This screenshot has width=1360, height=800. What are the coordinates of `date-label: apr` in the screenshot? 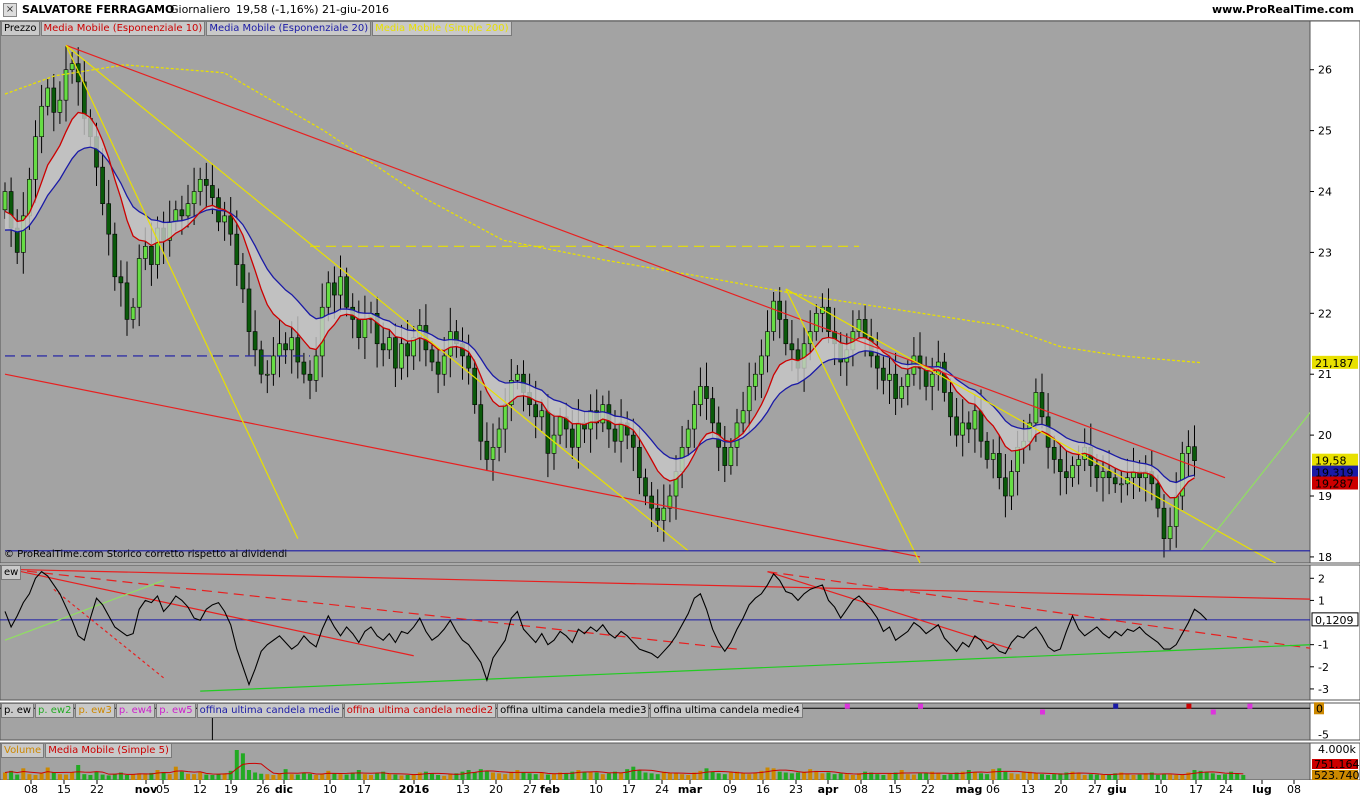 It's located at (828, 789).